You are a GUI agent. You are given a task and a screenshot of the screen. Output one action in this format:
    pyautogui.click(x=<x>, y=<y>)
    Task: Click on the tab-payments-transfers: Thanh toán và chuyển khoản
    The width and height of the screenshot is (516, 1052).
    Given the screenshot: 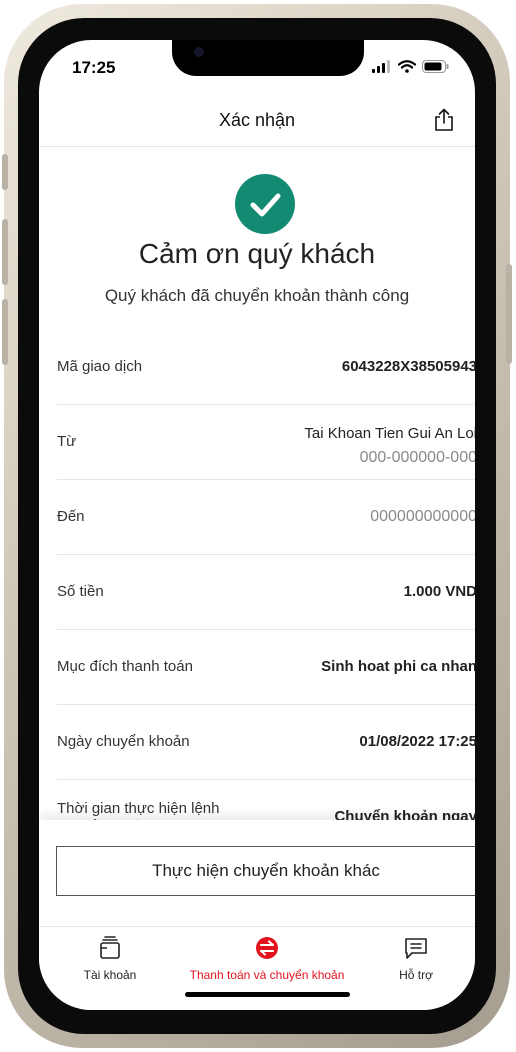 What is the action you would take?
    pyautogui.click(x=267, y=958)
    